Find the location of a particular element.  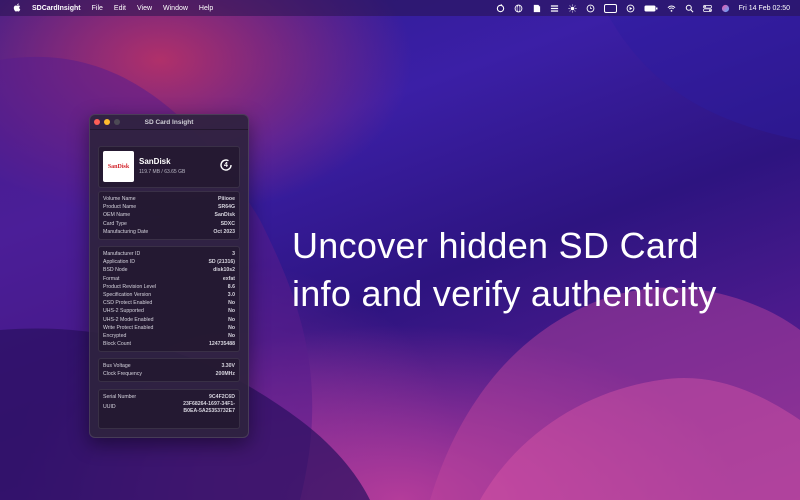

window-title: SD Card Insight is located at coordinates (169, 122).